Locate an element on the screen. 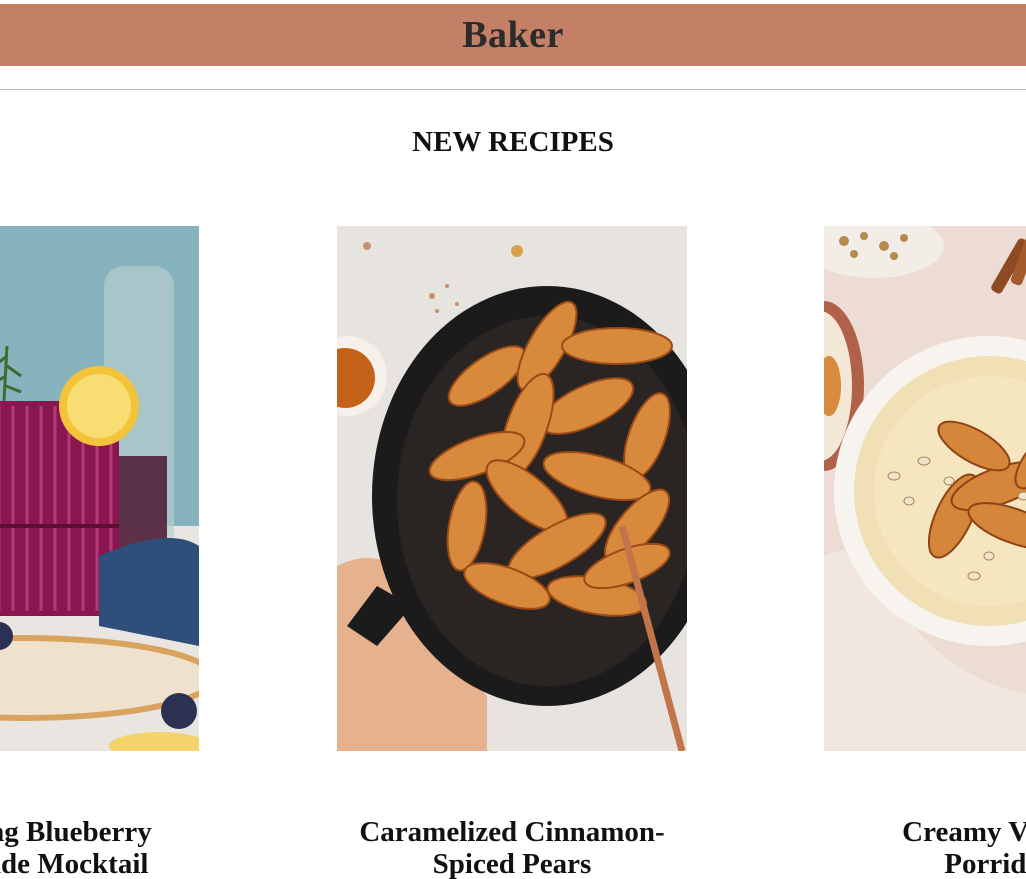 The height and width of the screenshot is (879, 1026). recipe-title: Sparkling Blueberry Lemonade Mocktail is located at coordinates (119, 847).